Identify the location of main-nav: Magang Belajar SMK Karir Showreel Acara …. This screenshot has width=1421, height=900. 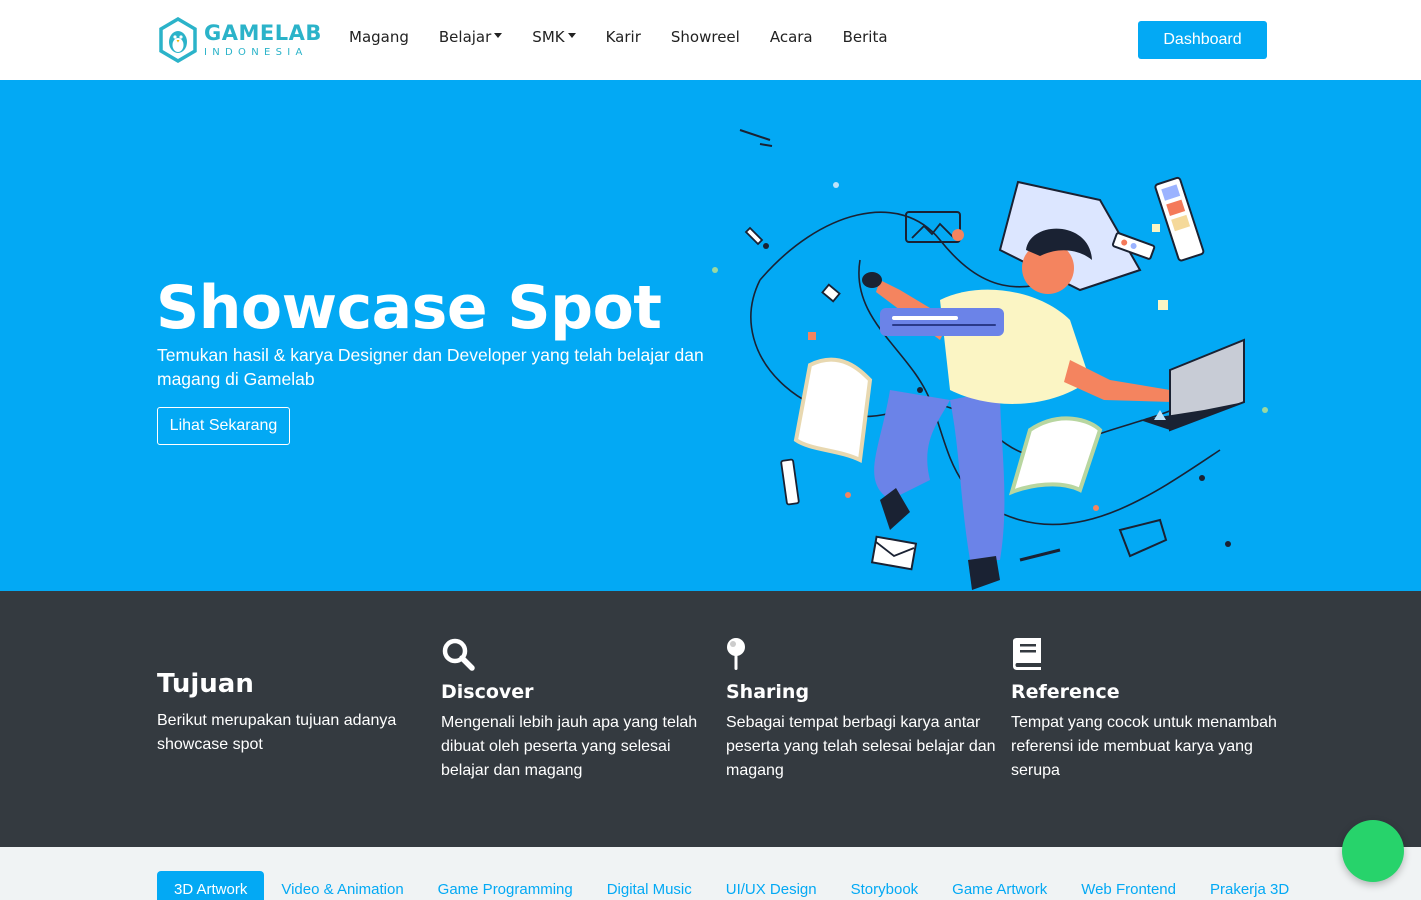
(633, 37).